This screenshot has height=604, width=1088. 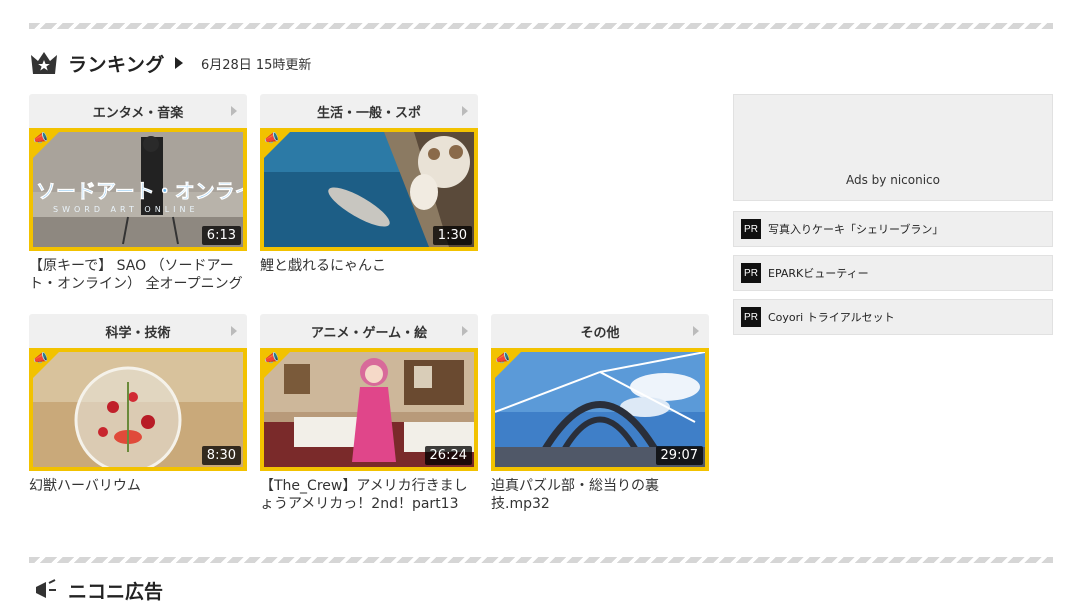 I want to click on ranking-card-other: その他 📣 29:07 迫真パズル部・総当りの裏技.mp32, so click(x=600, y=413).